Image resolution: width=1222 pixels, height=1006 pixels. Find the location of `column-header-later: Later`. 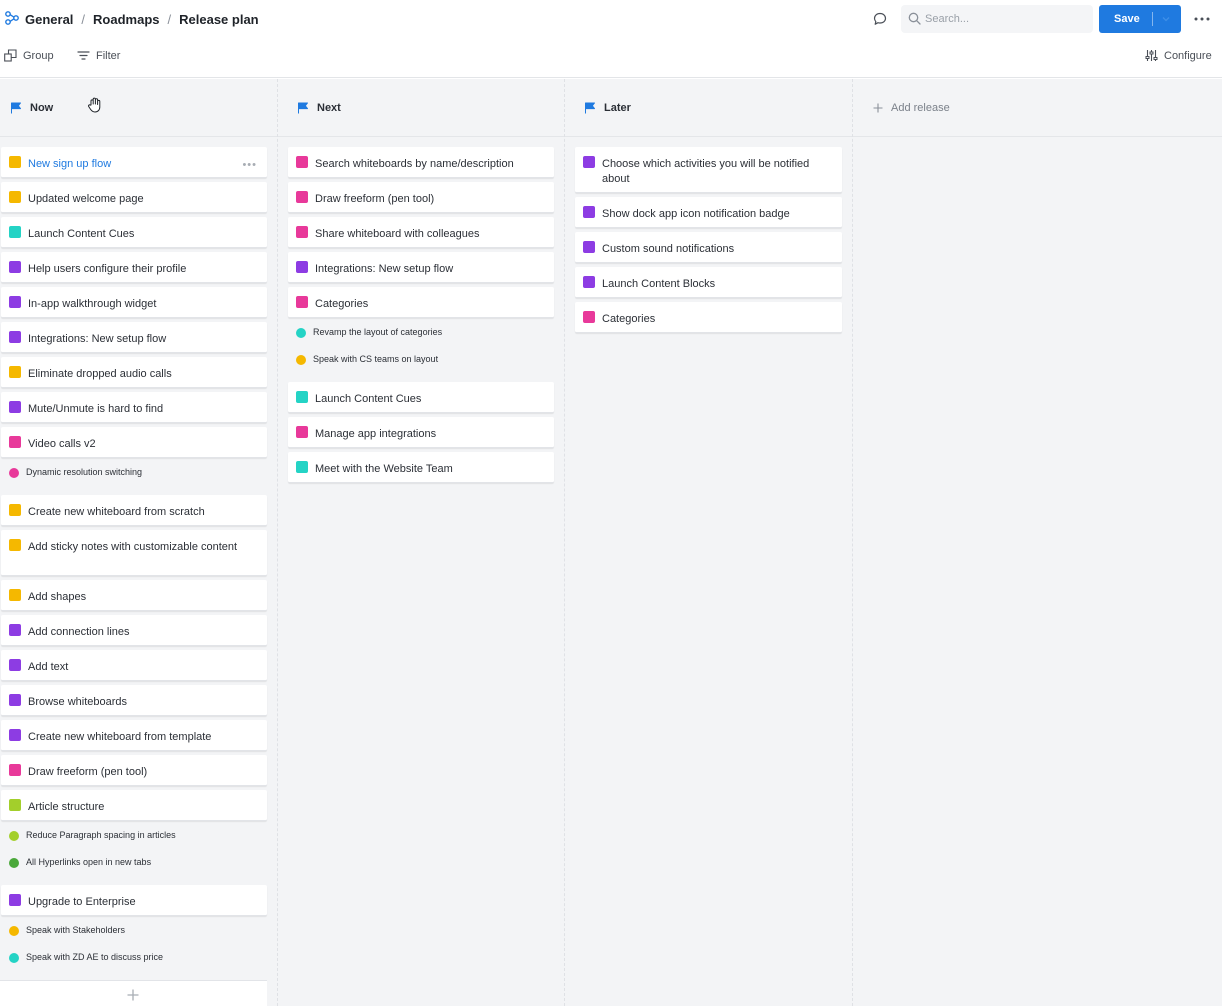

column-header-later: Later is located at coordinates (708, 108).